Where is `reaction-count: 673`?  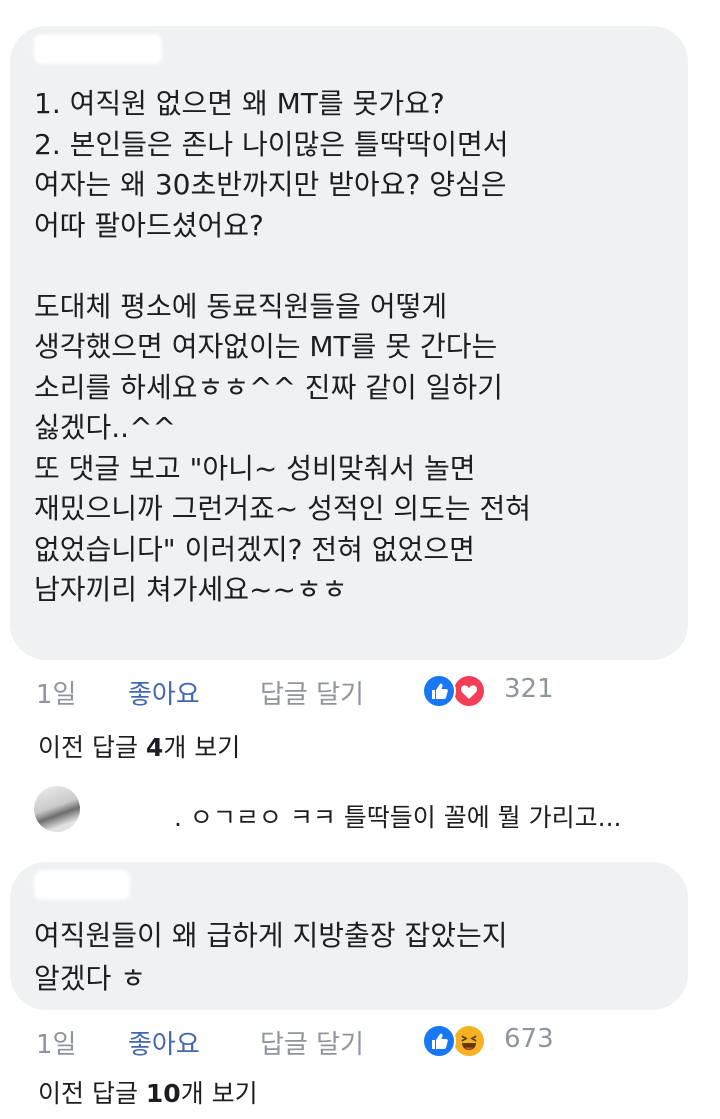 reaction-count: 673 is located at coordinates (529, 1039).